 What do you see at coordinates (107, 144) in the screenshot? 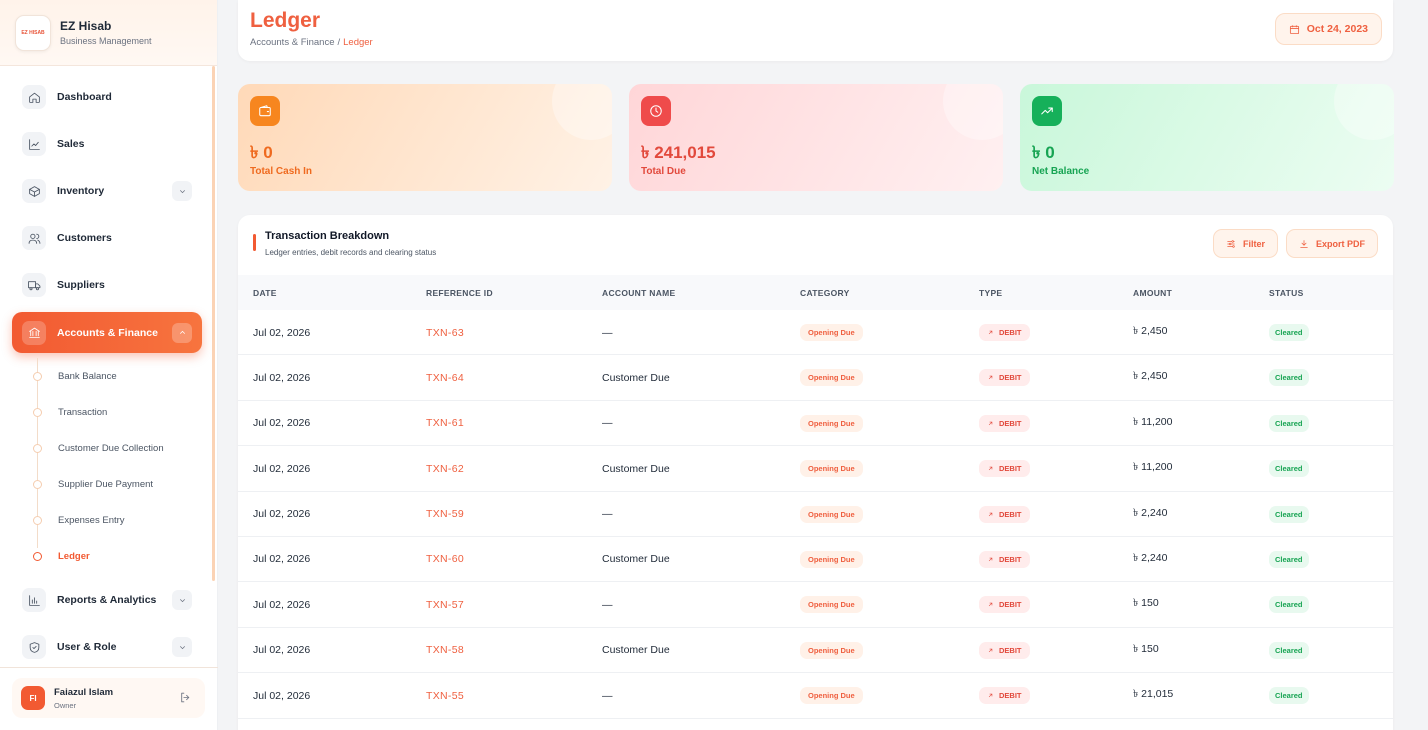
I see `sidebar-item-sales: Sales` at bounding box center [107, 144].